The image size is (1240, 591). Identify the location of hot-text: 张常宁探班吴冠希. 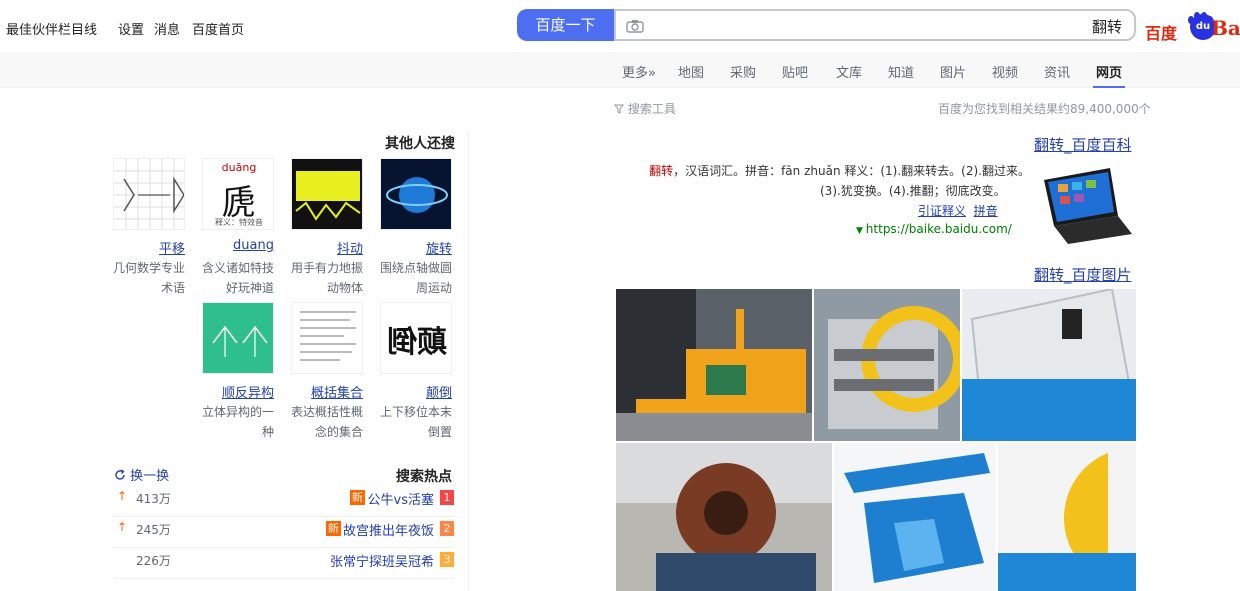
(382, 560).